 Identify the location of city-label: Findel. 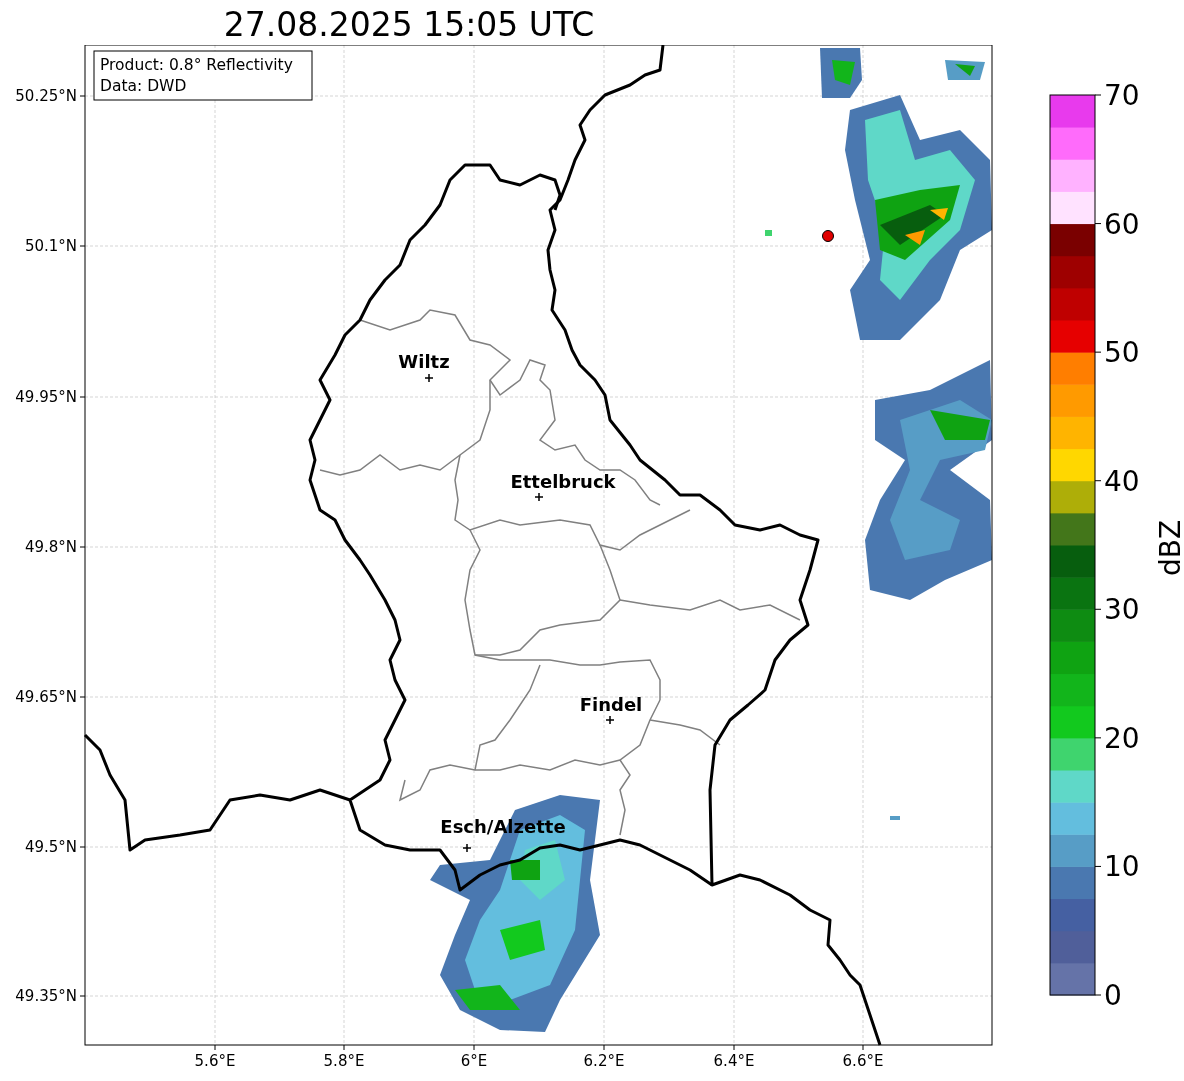
(611, 704).